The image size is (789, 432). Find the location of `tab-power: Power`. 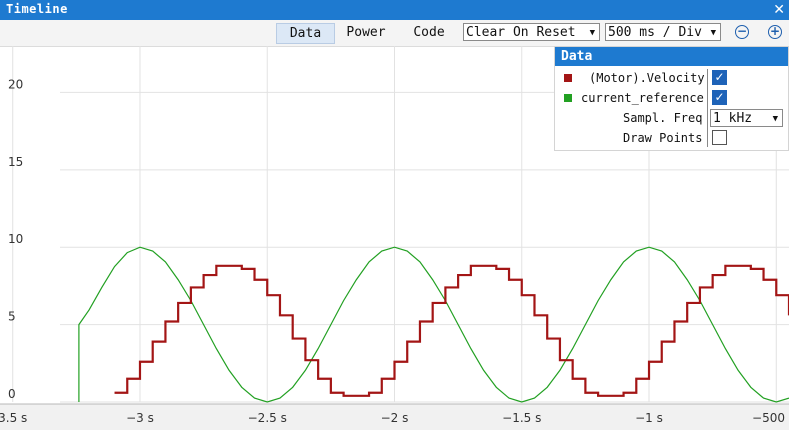

tab-power: Power is located at coordinates (366, 32).